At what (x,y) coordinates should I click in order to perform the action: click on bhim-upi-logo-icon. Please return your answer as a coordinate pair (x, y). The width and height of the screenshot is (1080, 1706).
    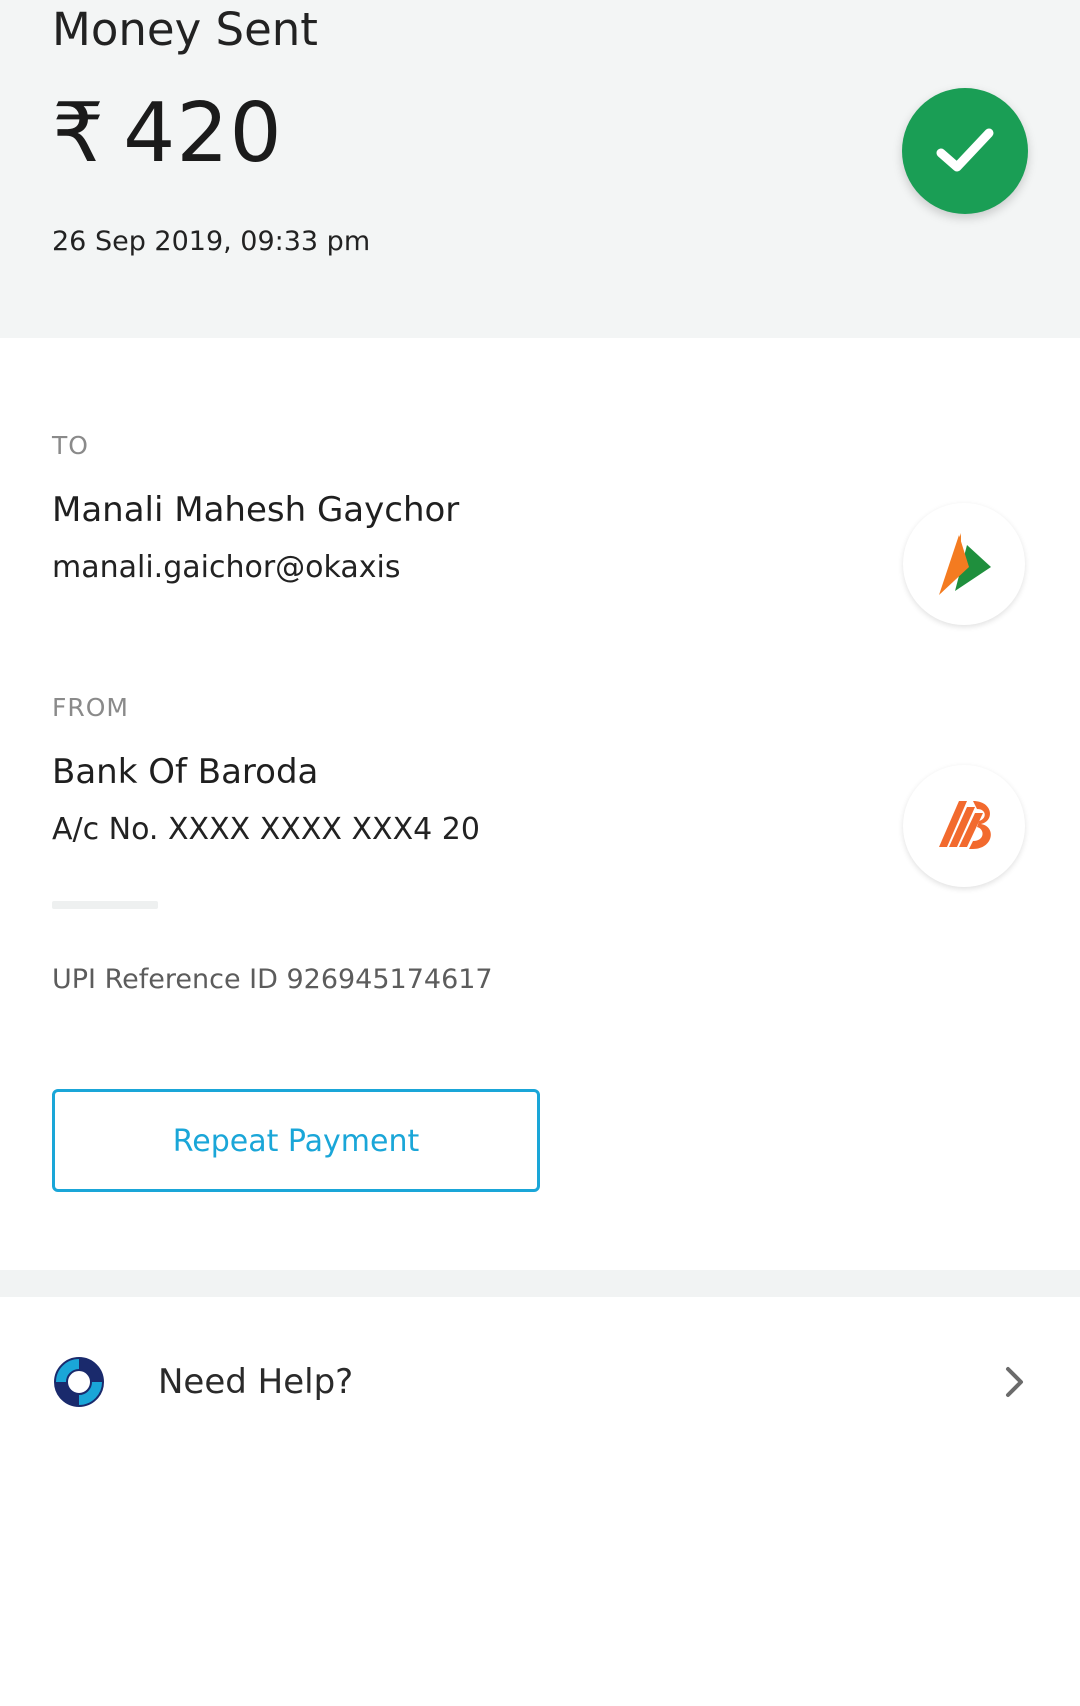
    Looking at the image, I should click on (964, 564).